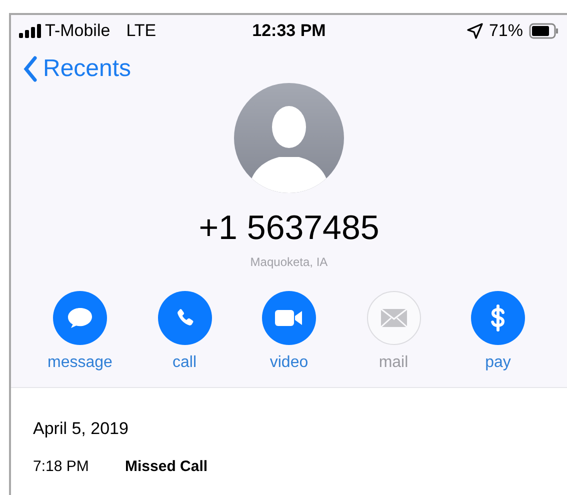 This screenshot has height=495, width=567. I want to click on battery-icon, so click(543, 31).